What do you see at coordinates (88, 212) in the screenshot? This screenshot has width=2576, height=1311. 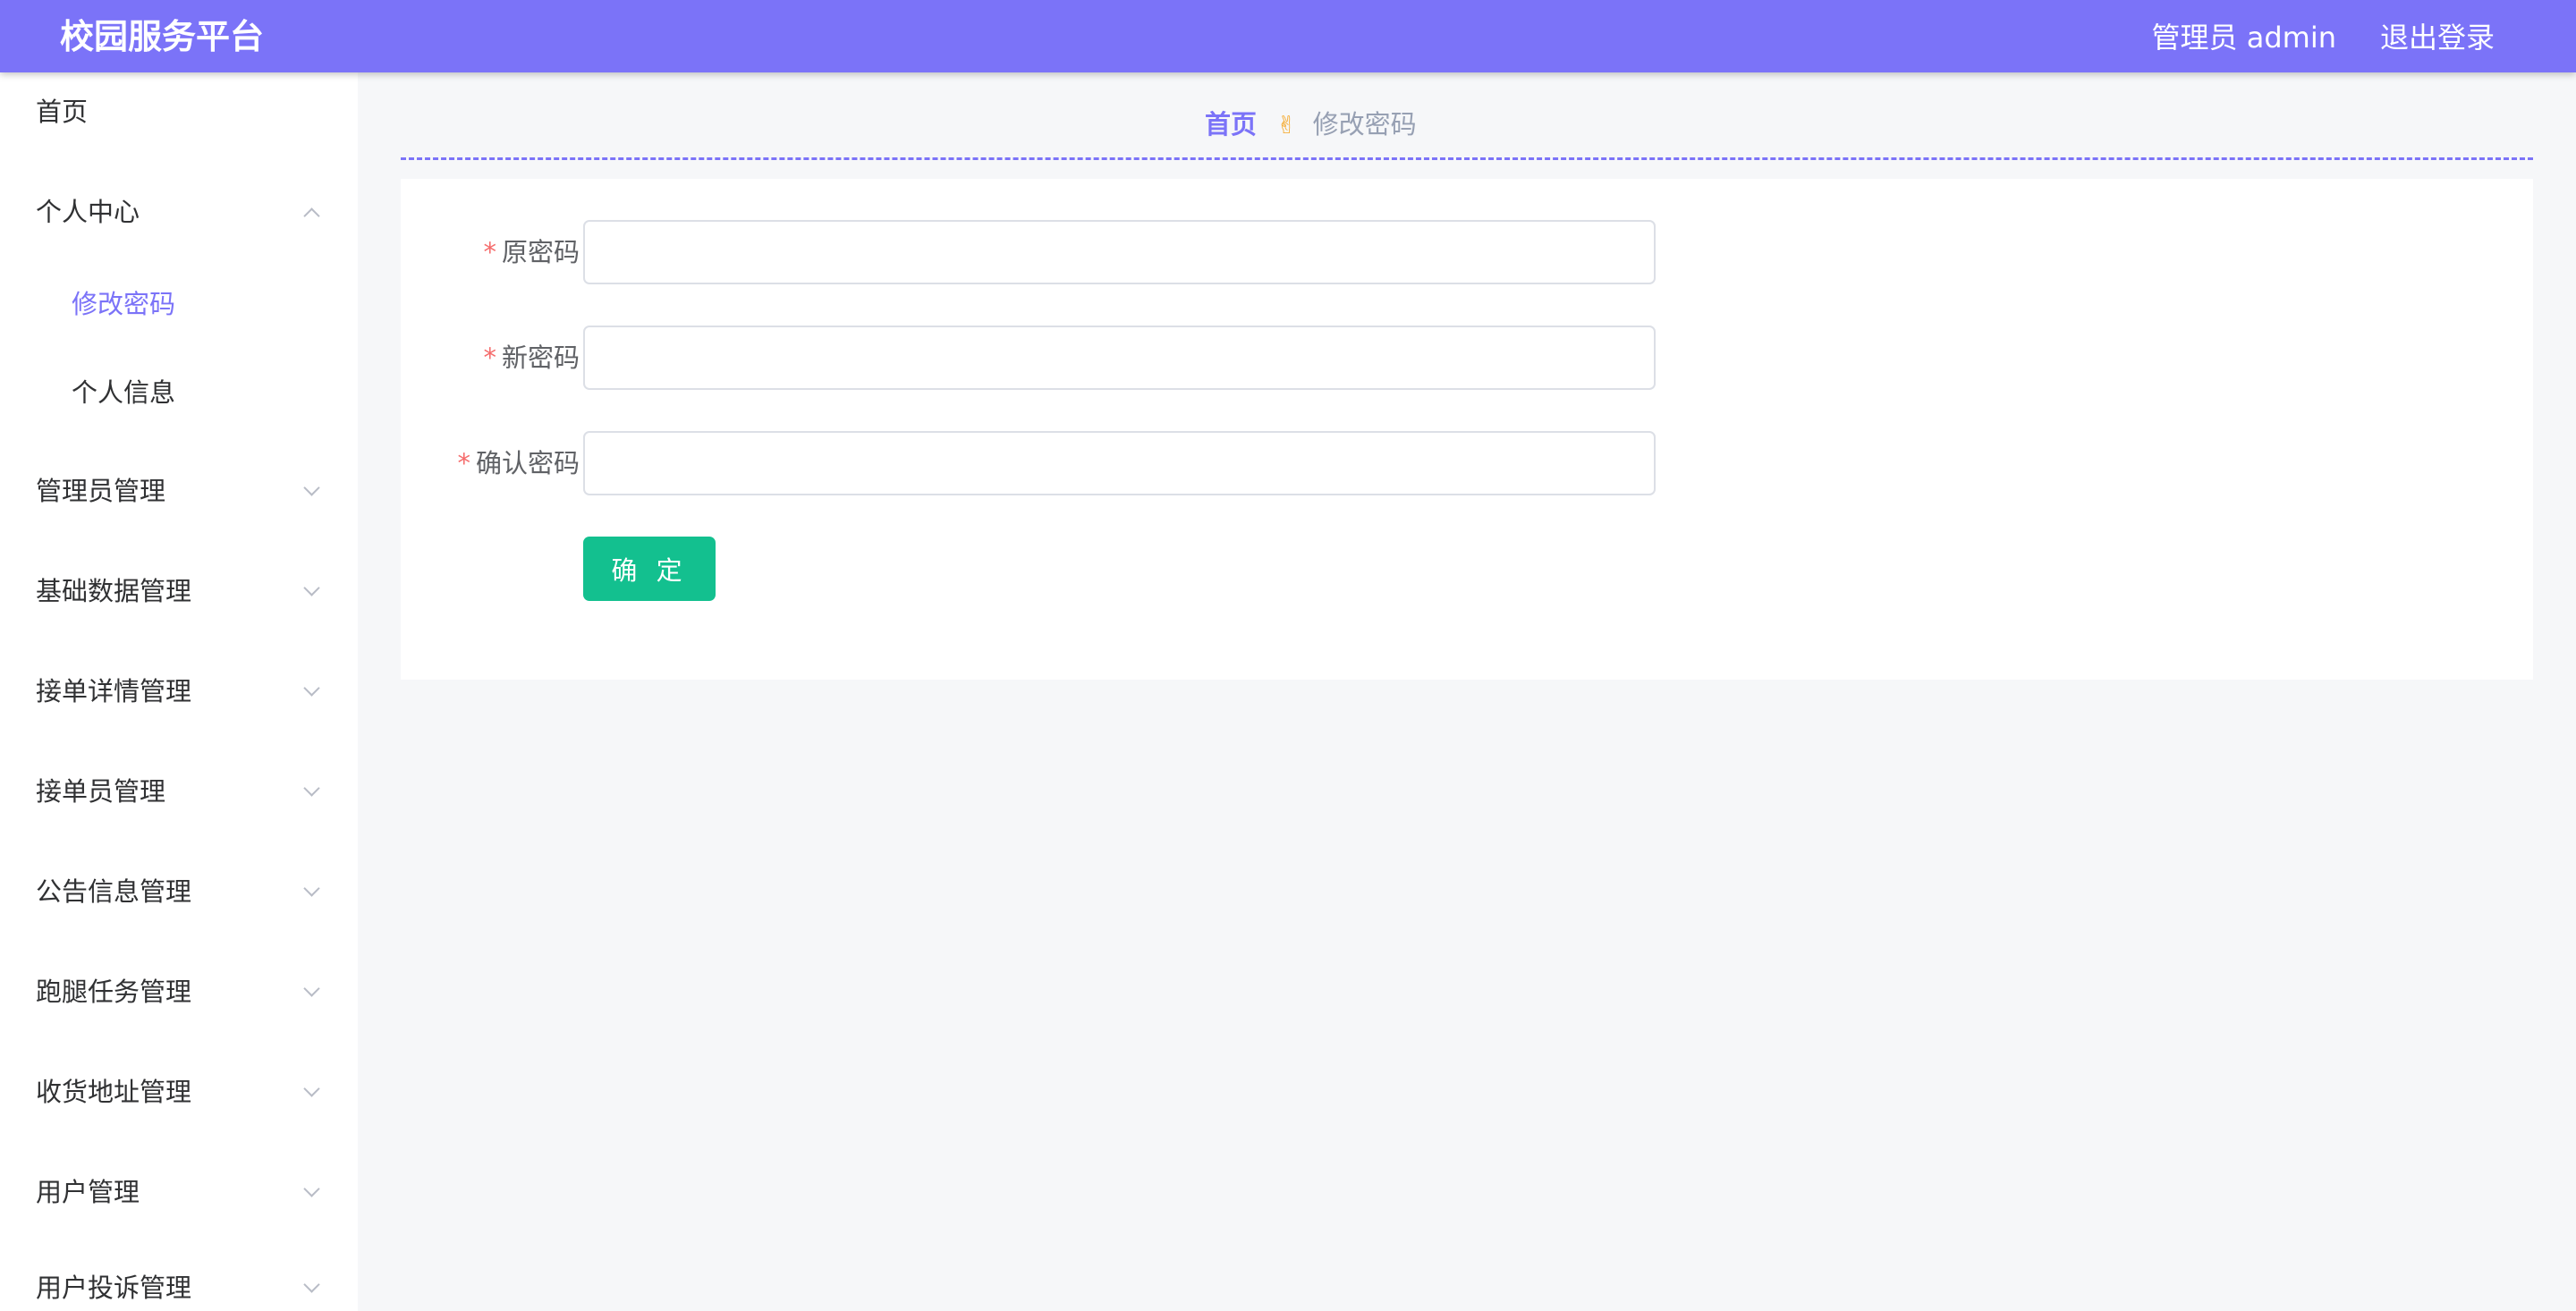 I see `sidebar-item-label: 个人中心` at bounding box center [88, 212].